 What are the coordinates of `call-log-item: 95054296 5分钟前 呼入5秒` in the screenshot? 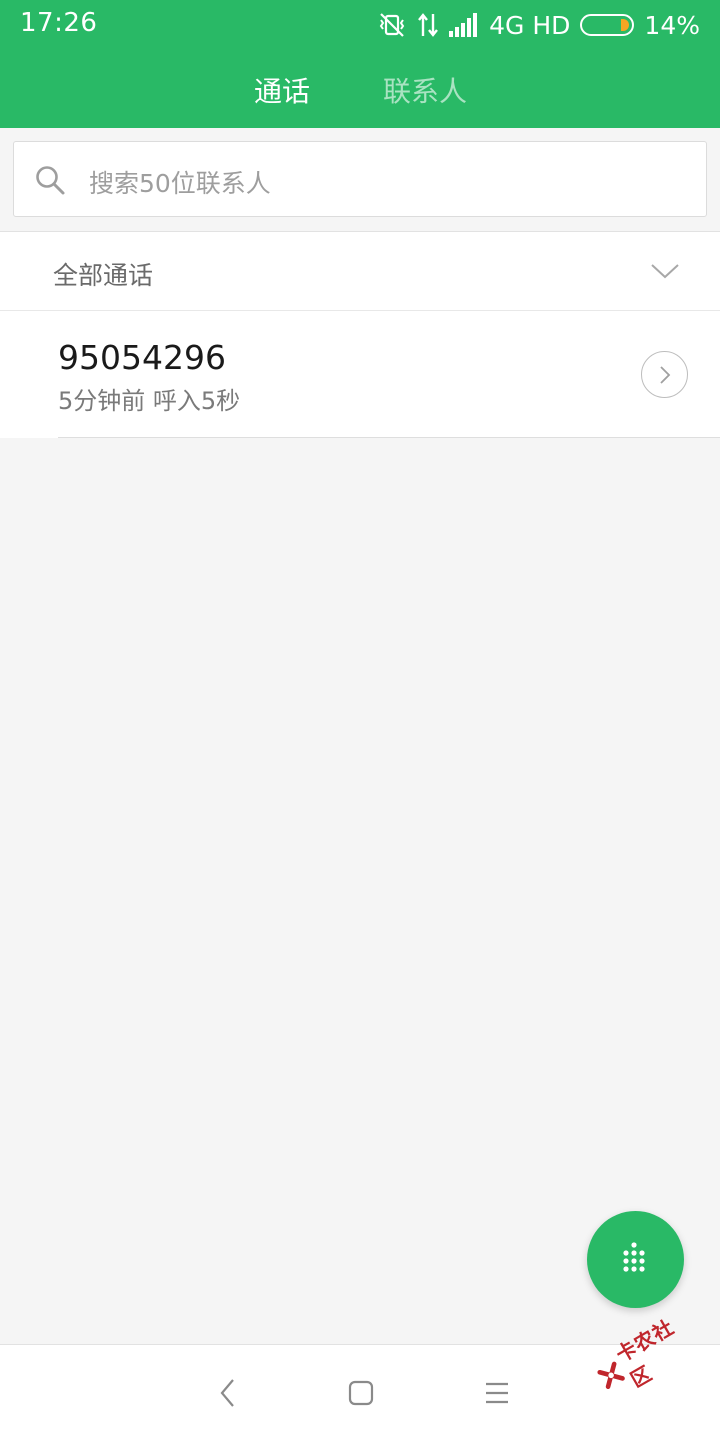 It's located at (360, 374).